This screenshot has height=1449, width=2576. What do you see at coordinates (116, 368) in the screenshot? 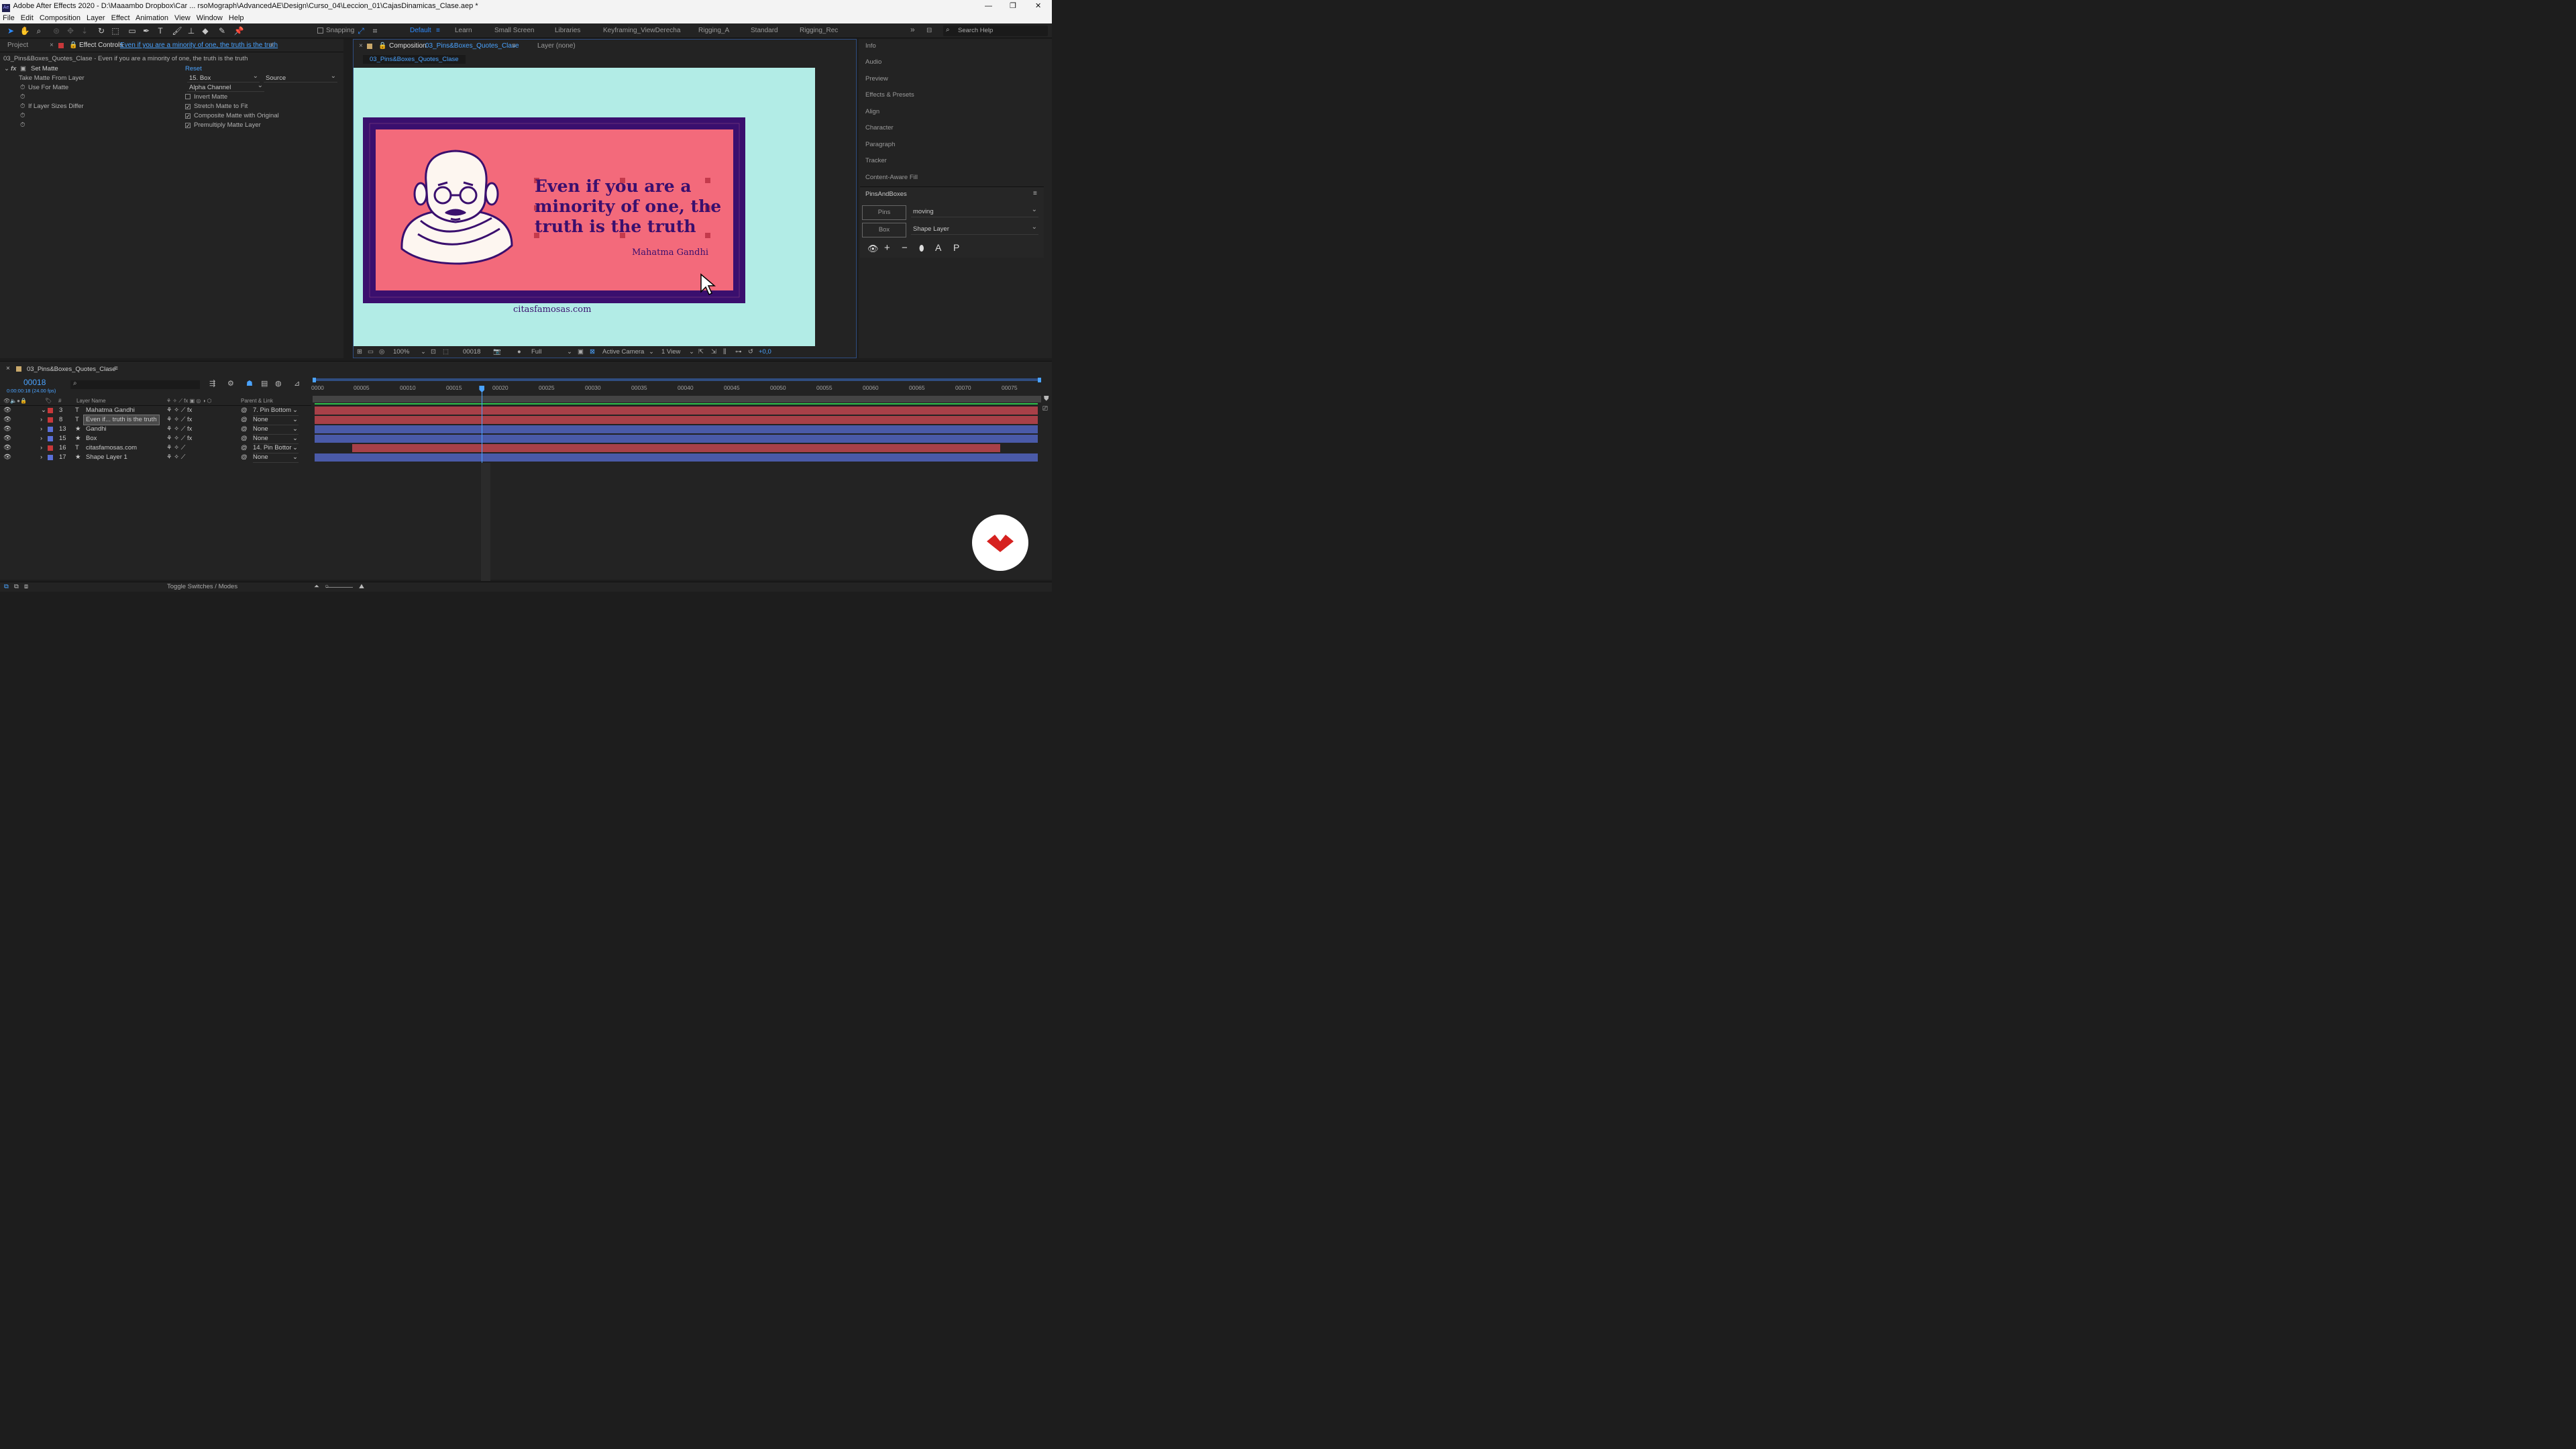
I see `panel-menu-icon: ≡` at bounding box center [116, 368].